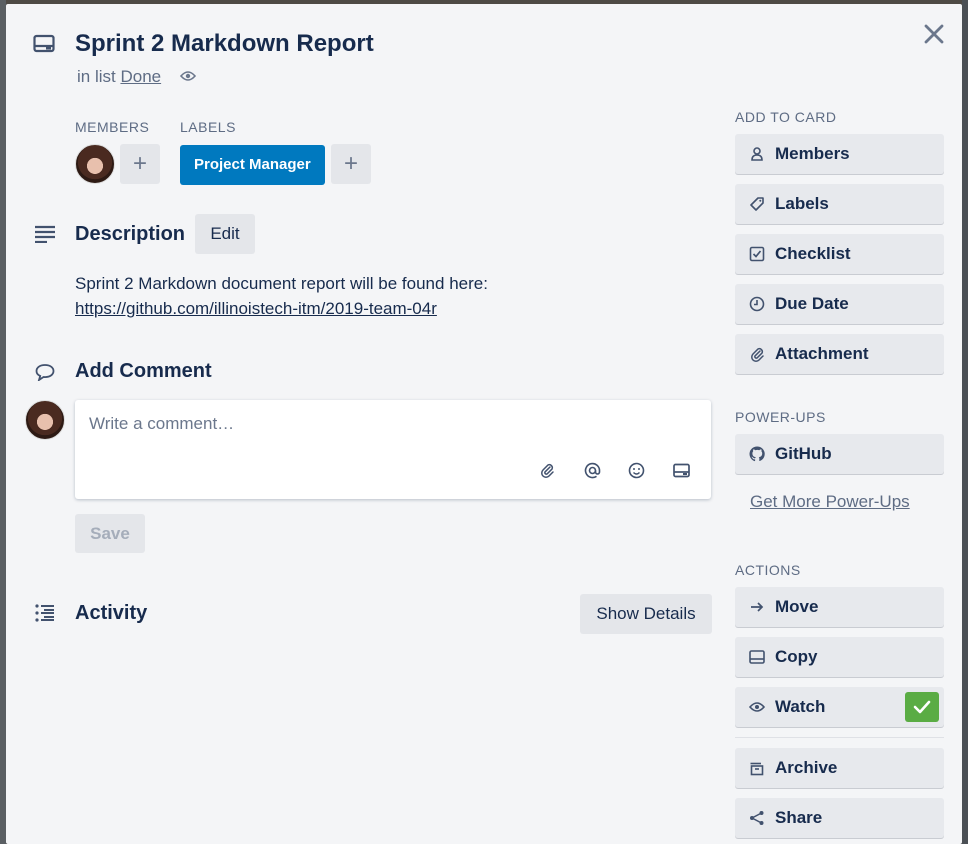 Image resolution: width=968 pixels, height=844 pixels. What do you see at coordinates (757, 818) in the screenshot?
I see `share-icon` at bounding box center [757, 818].